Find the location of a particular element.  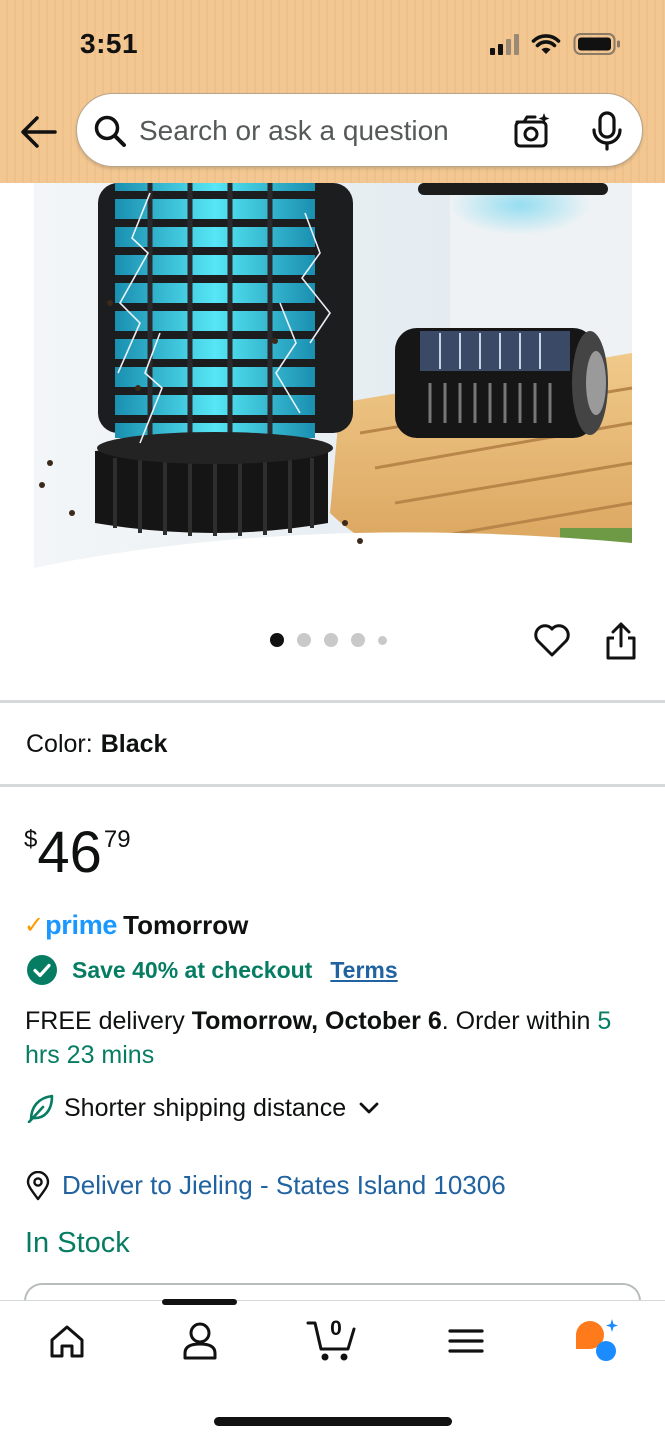

mic-icon is located at coordinates (607, 131).